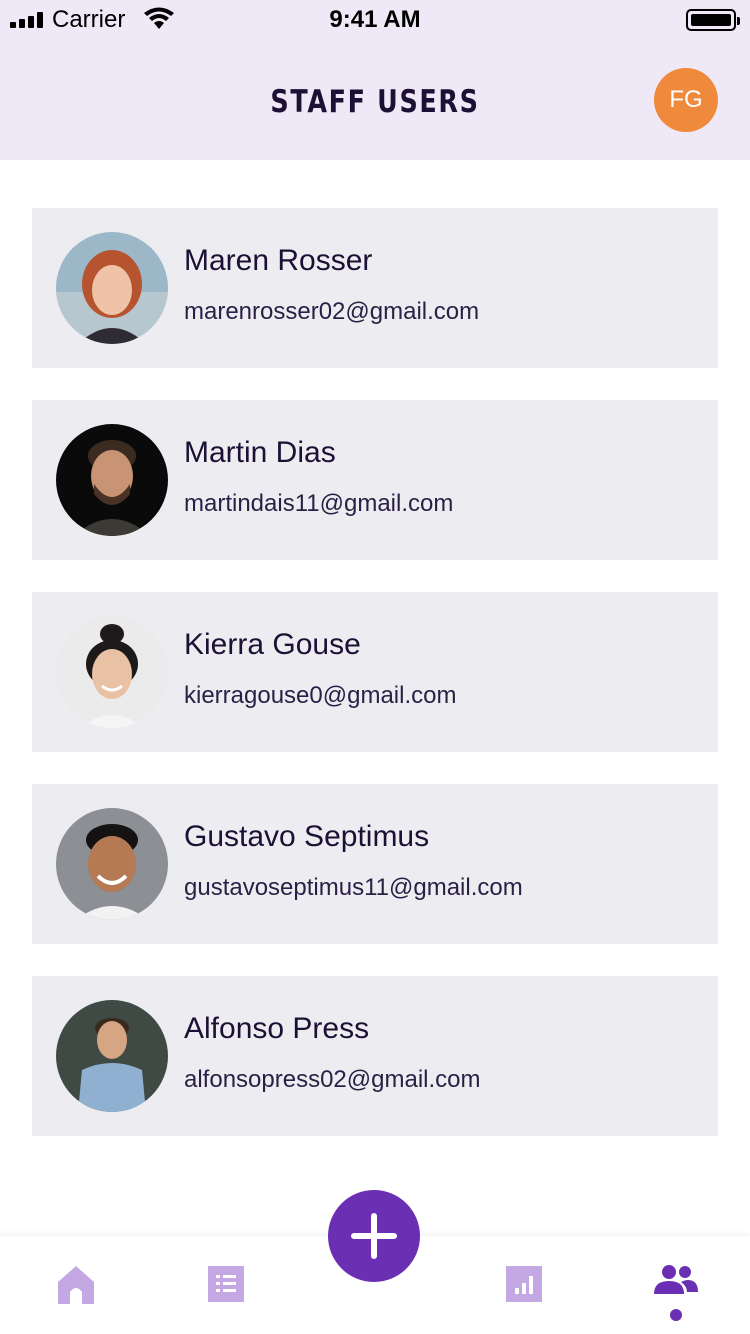 The image size is (750, 1334). What do you see at coordinates (278, 260) in the screenshot?
I see `user-name: Maren Rosser` at bounding box center [278, 260].